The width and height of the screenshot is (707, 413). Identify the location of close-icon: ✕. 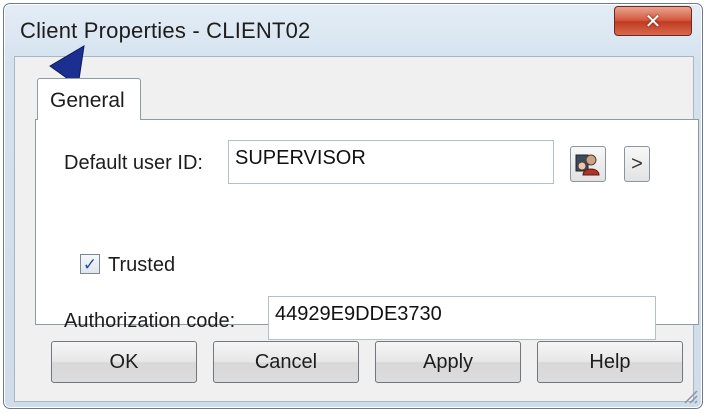
(653, 21).